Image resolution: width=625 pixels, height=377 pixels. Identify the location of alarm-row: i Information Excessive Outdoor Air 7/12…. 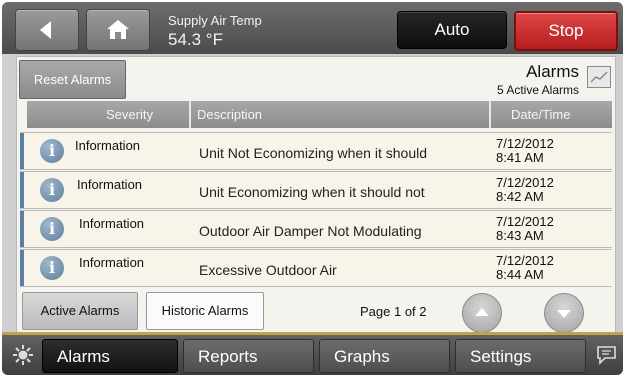
(316, 268).